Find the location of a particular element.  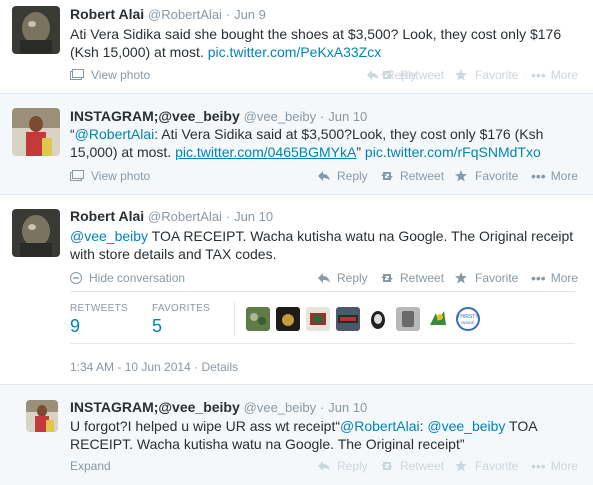

retweets-count: 9 is located at coordinates (75, 326).